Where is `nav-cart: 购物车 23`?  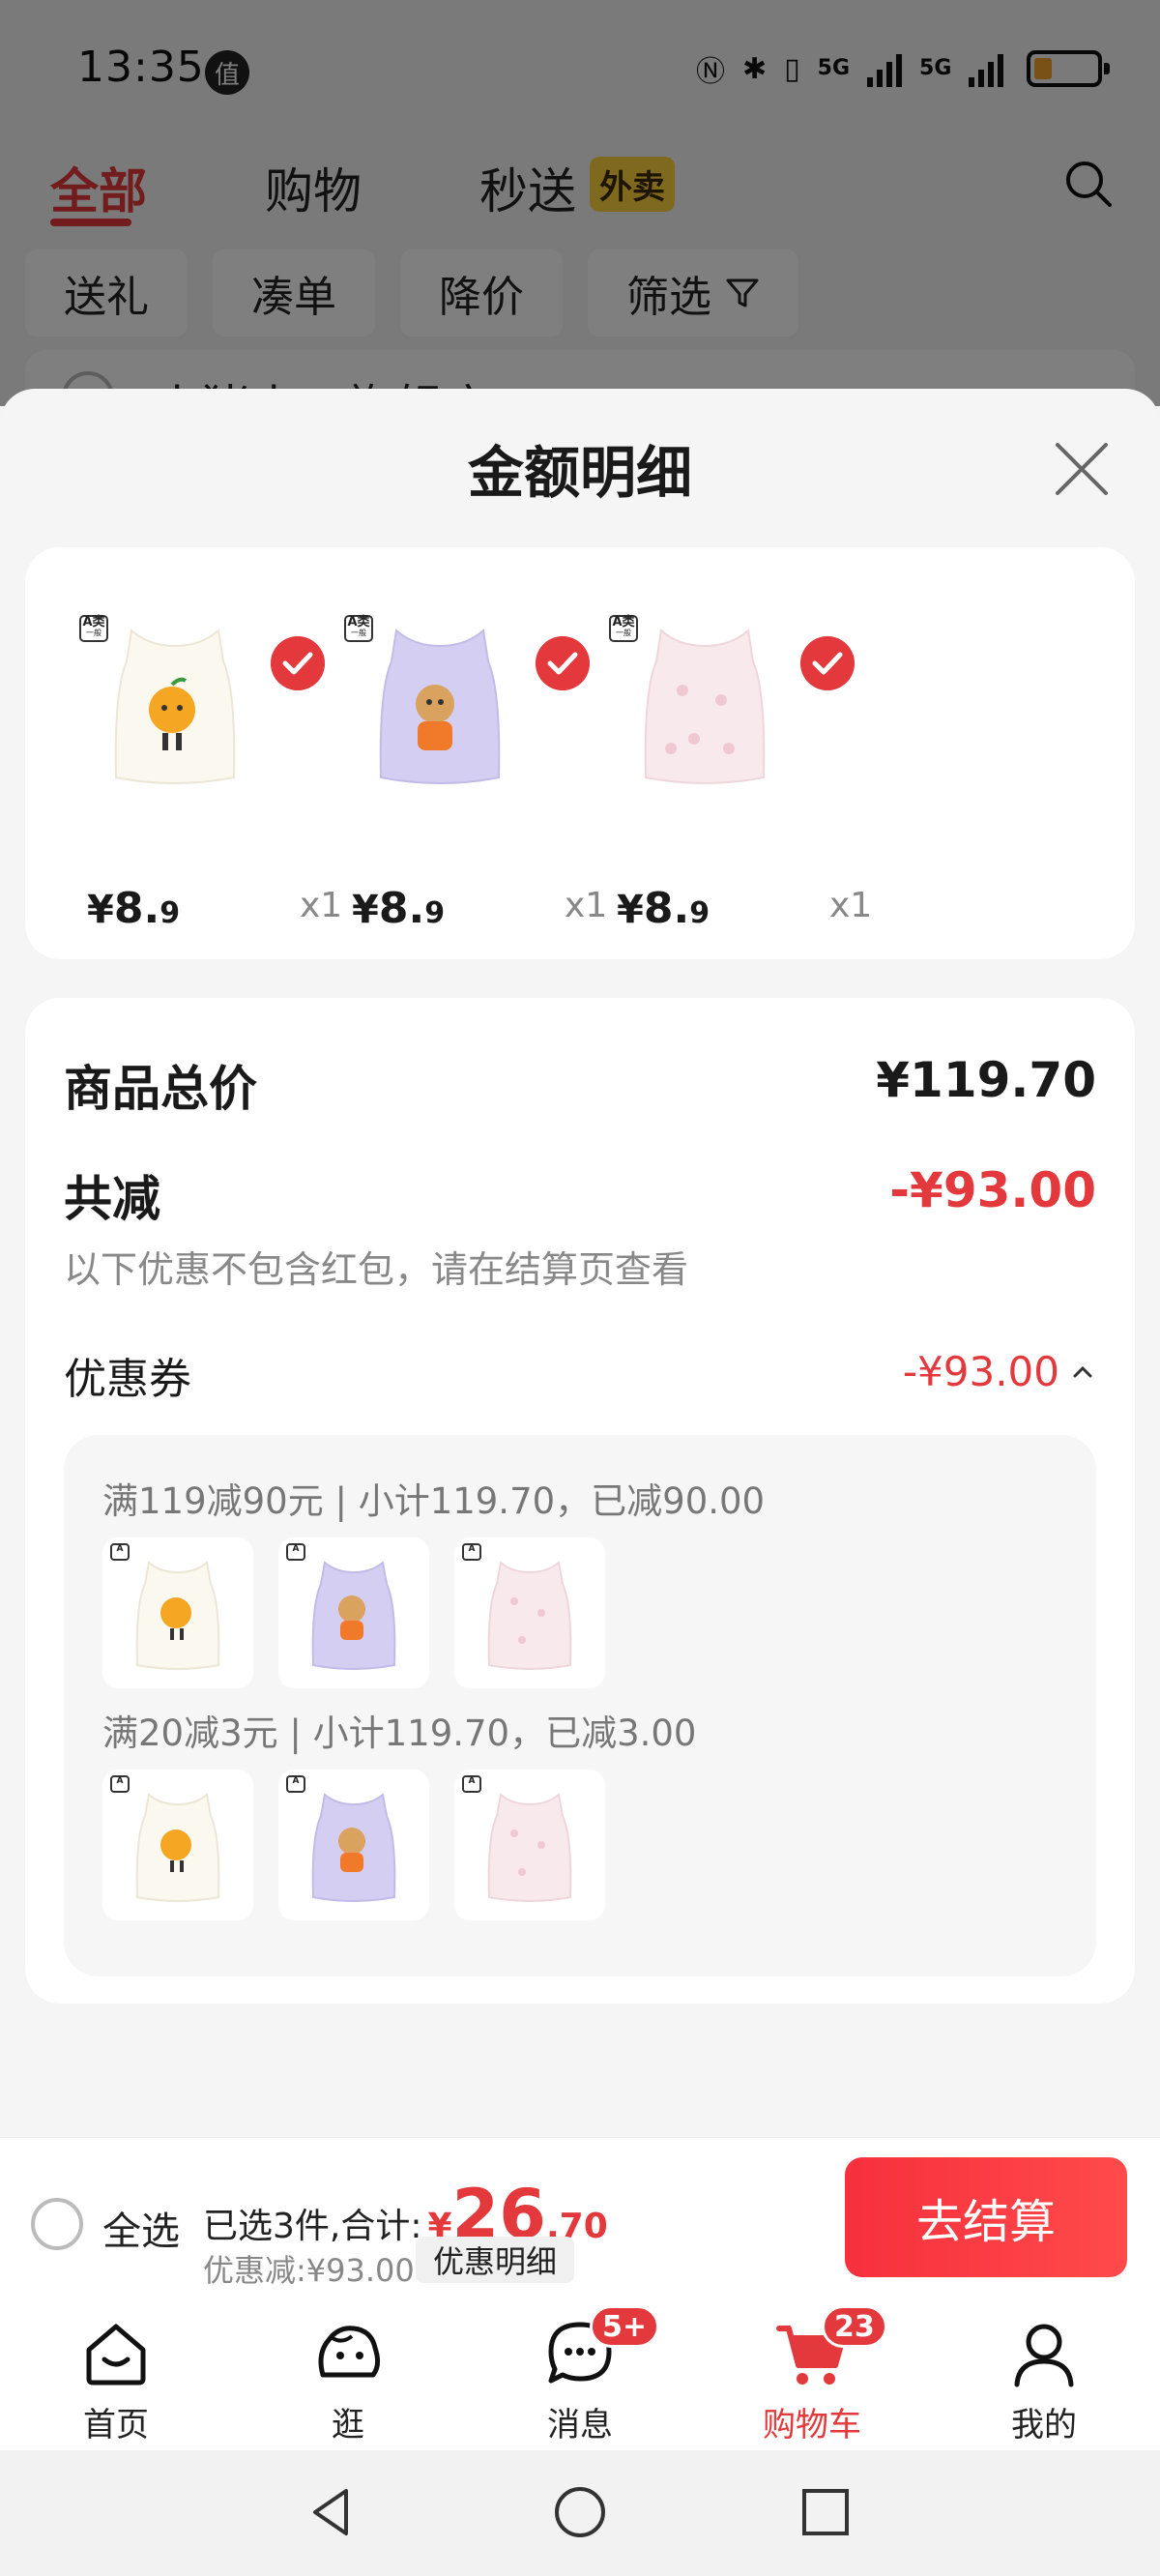
nav-cart: 购物车 23 is located at coordinates (812, 2374).